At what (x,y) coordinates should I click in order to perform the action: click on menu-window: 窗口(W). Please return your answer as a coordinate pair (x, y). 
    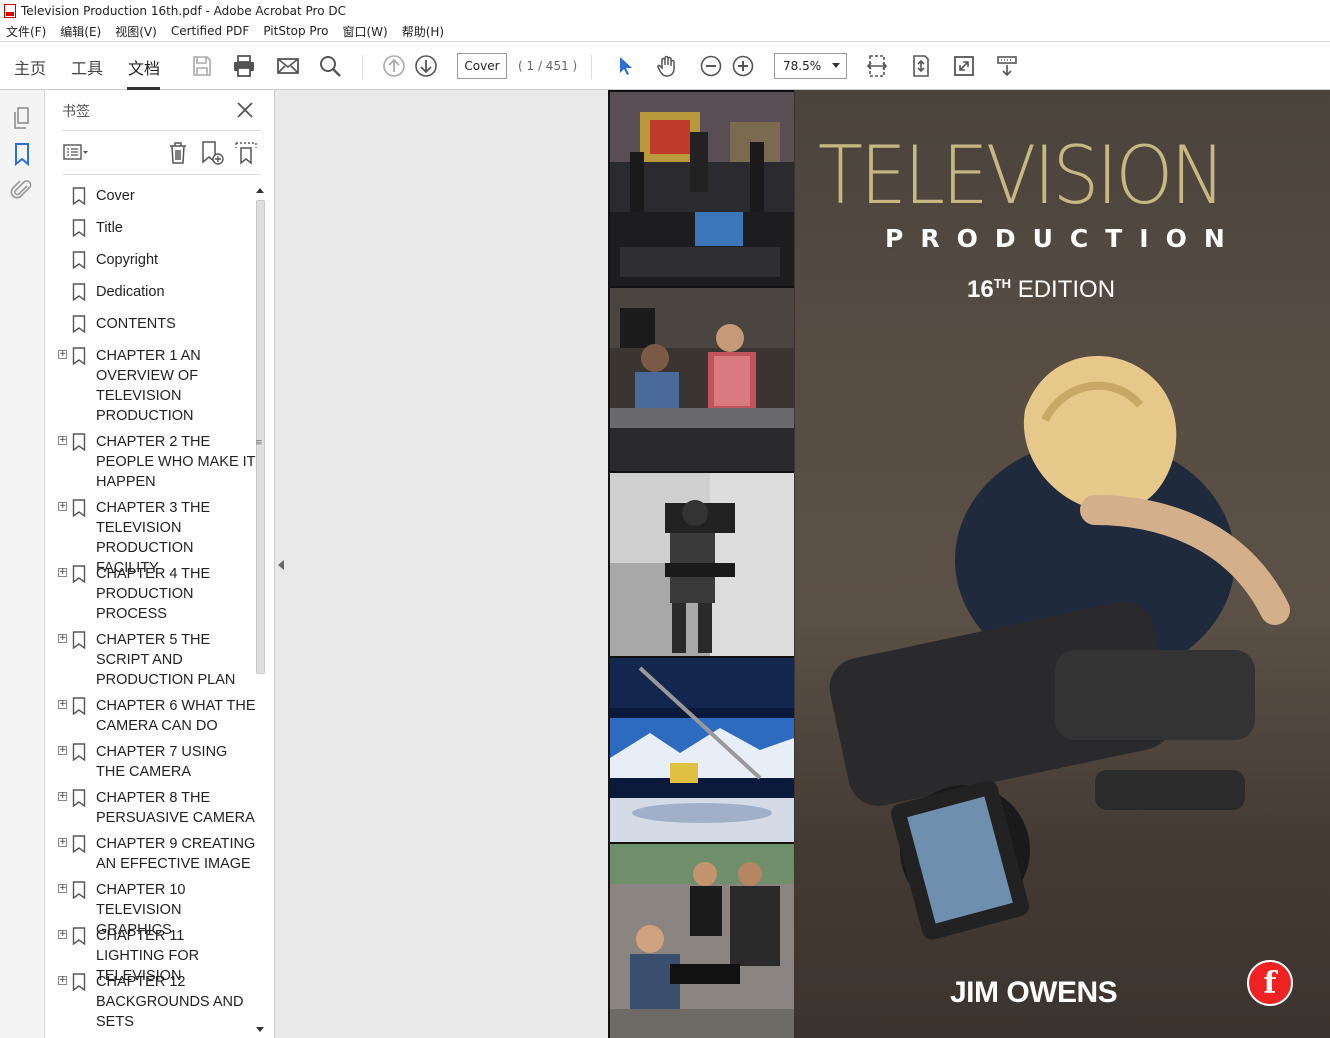
    Looking at the image, I should click on (364, 31).